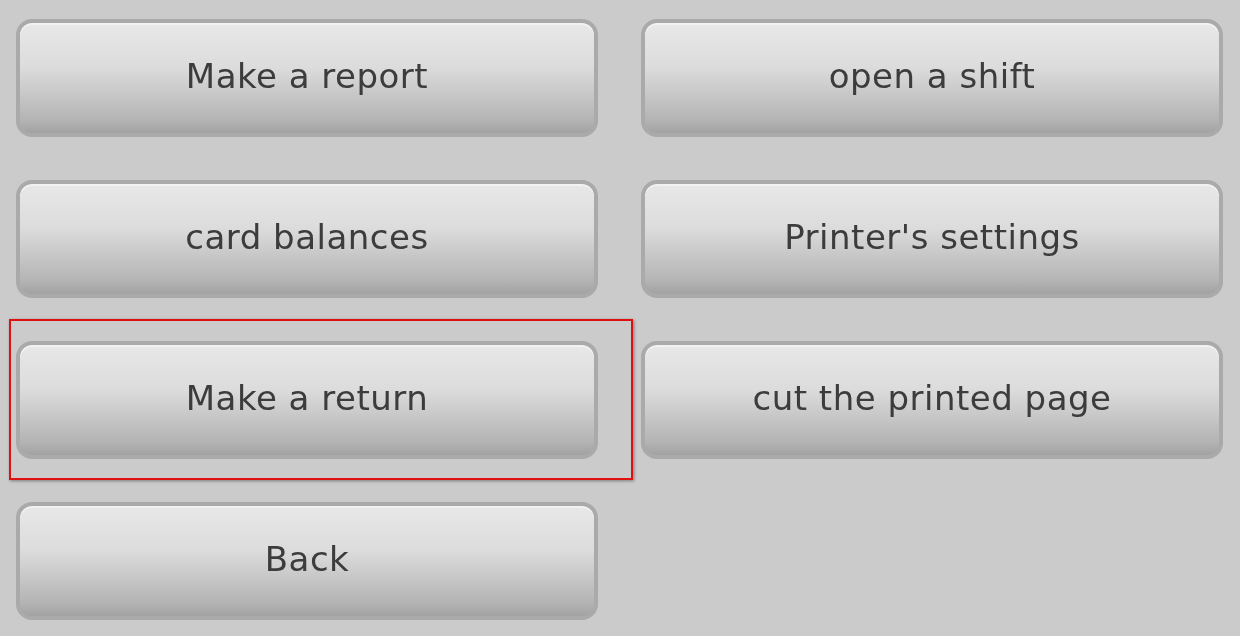 The width and height of the screenshot is (1240, 636). What do you see at coordinates (307, 78) in the screenshot?
I see `menu-button: Make a report` at bounding box center [307, 78].